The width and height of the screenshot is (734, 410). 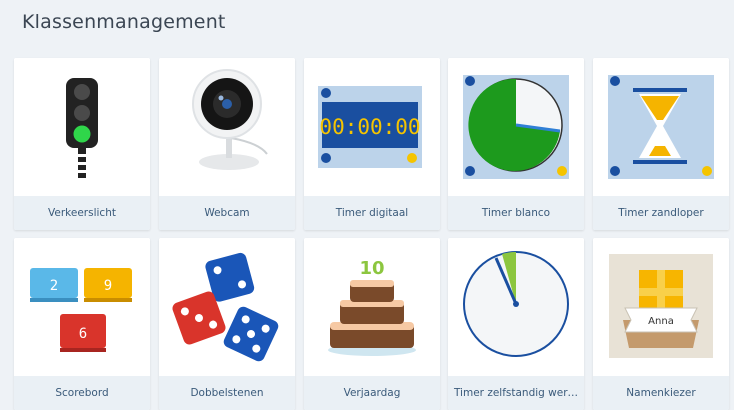 What do you see at coordinates (516, 127) in the screenshot?
I see `pie-timer-icon` at bounding box center [516, 127].